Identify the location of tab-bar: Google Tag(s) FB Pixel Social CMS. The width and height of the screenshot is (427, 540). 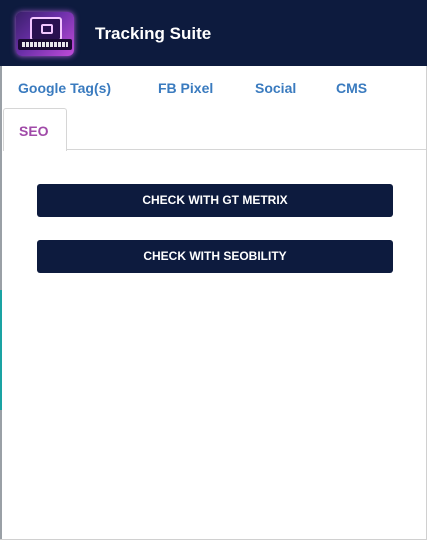
(213, 88).